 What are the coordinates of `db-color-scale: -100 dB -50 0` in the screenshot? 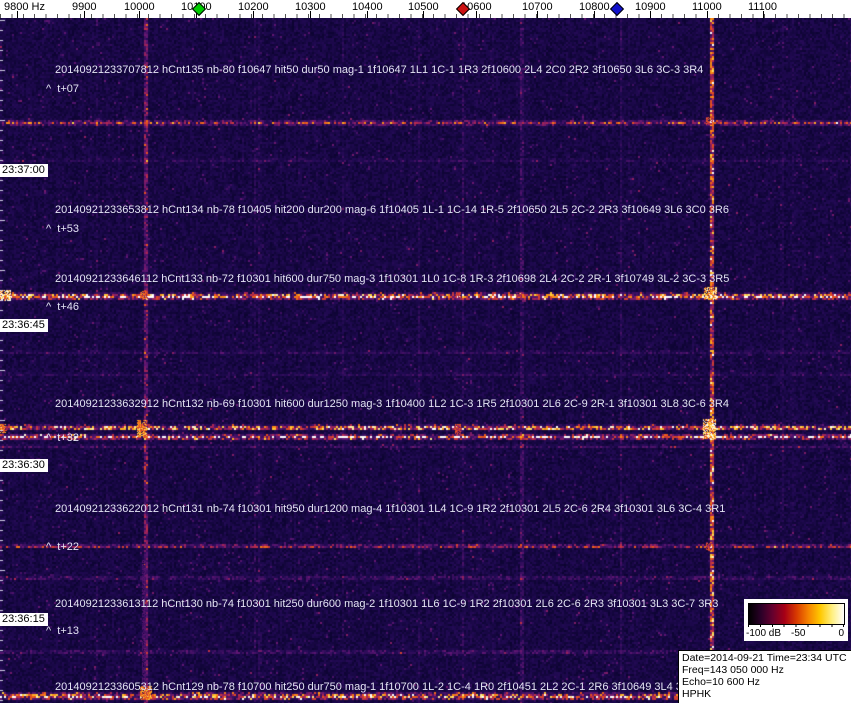 It's located at (796, 620).